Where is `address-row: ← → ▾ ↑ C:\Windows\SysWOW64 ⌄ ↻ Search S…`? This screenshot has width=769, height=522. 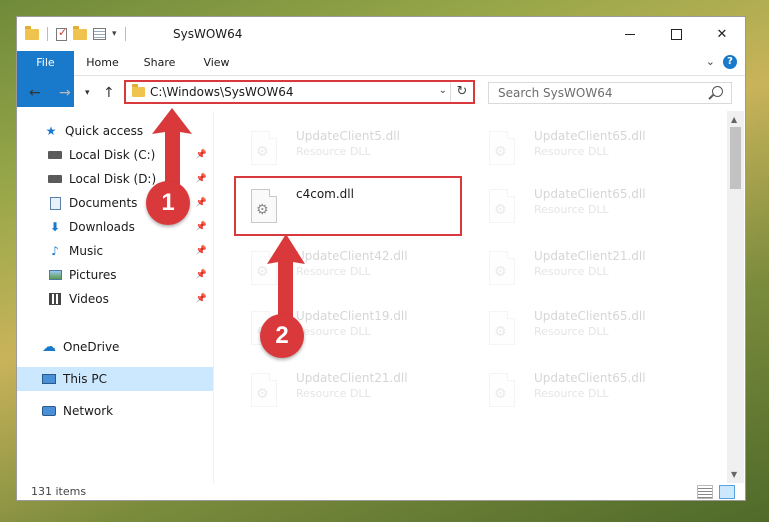 address-row: ← → ▾ ↑ C:\Windows\SysWOW64 ⌄ ↻ Search S… is located at coordinates (381, 93).